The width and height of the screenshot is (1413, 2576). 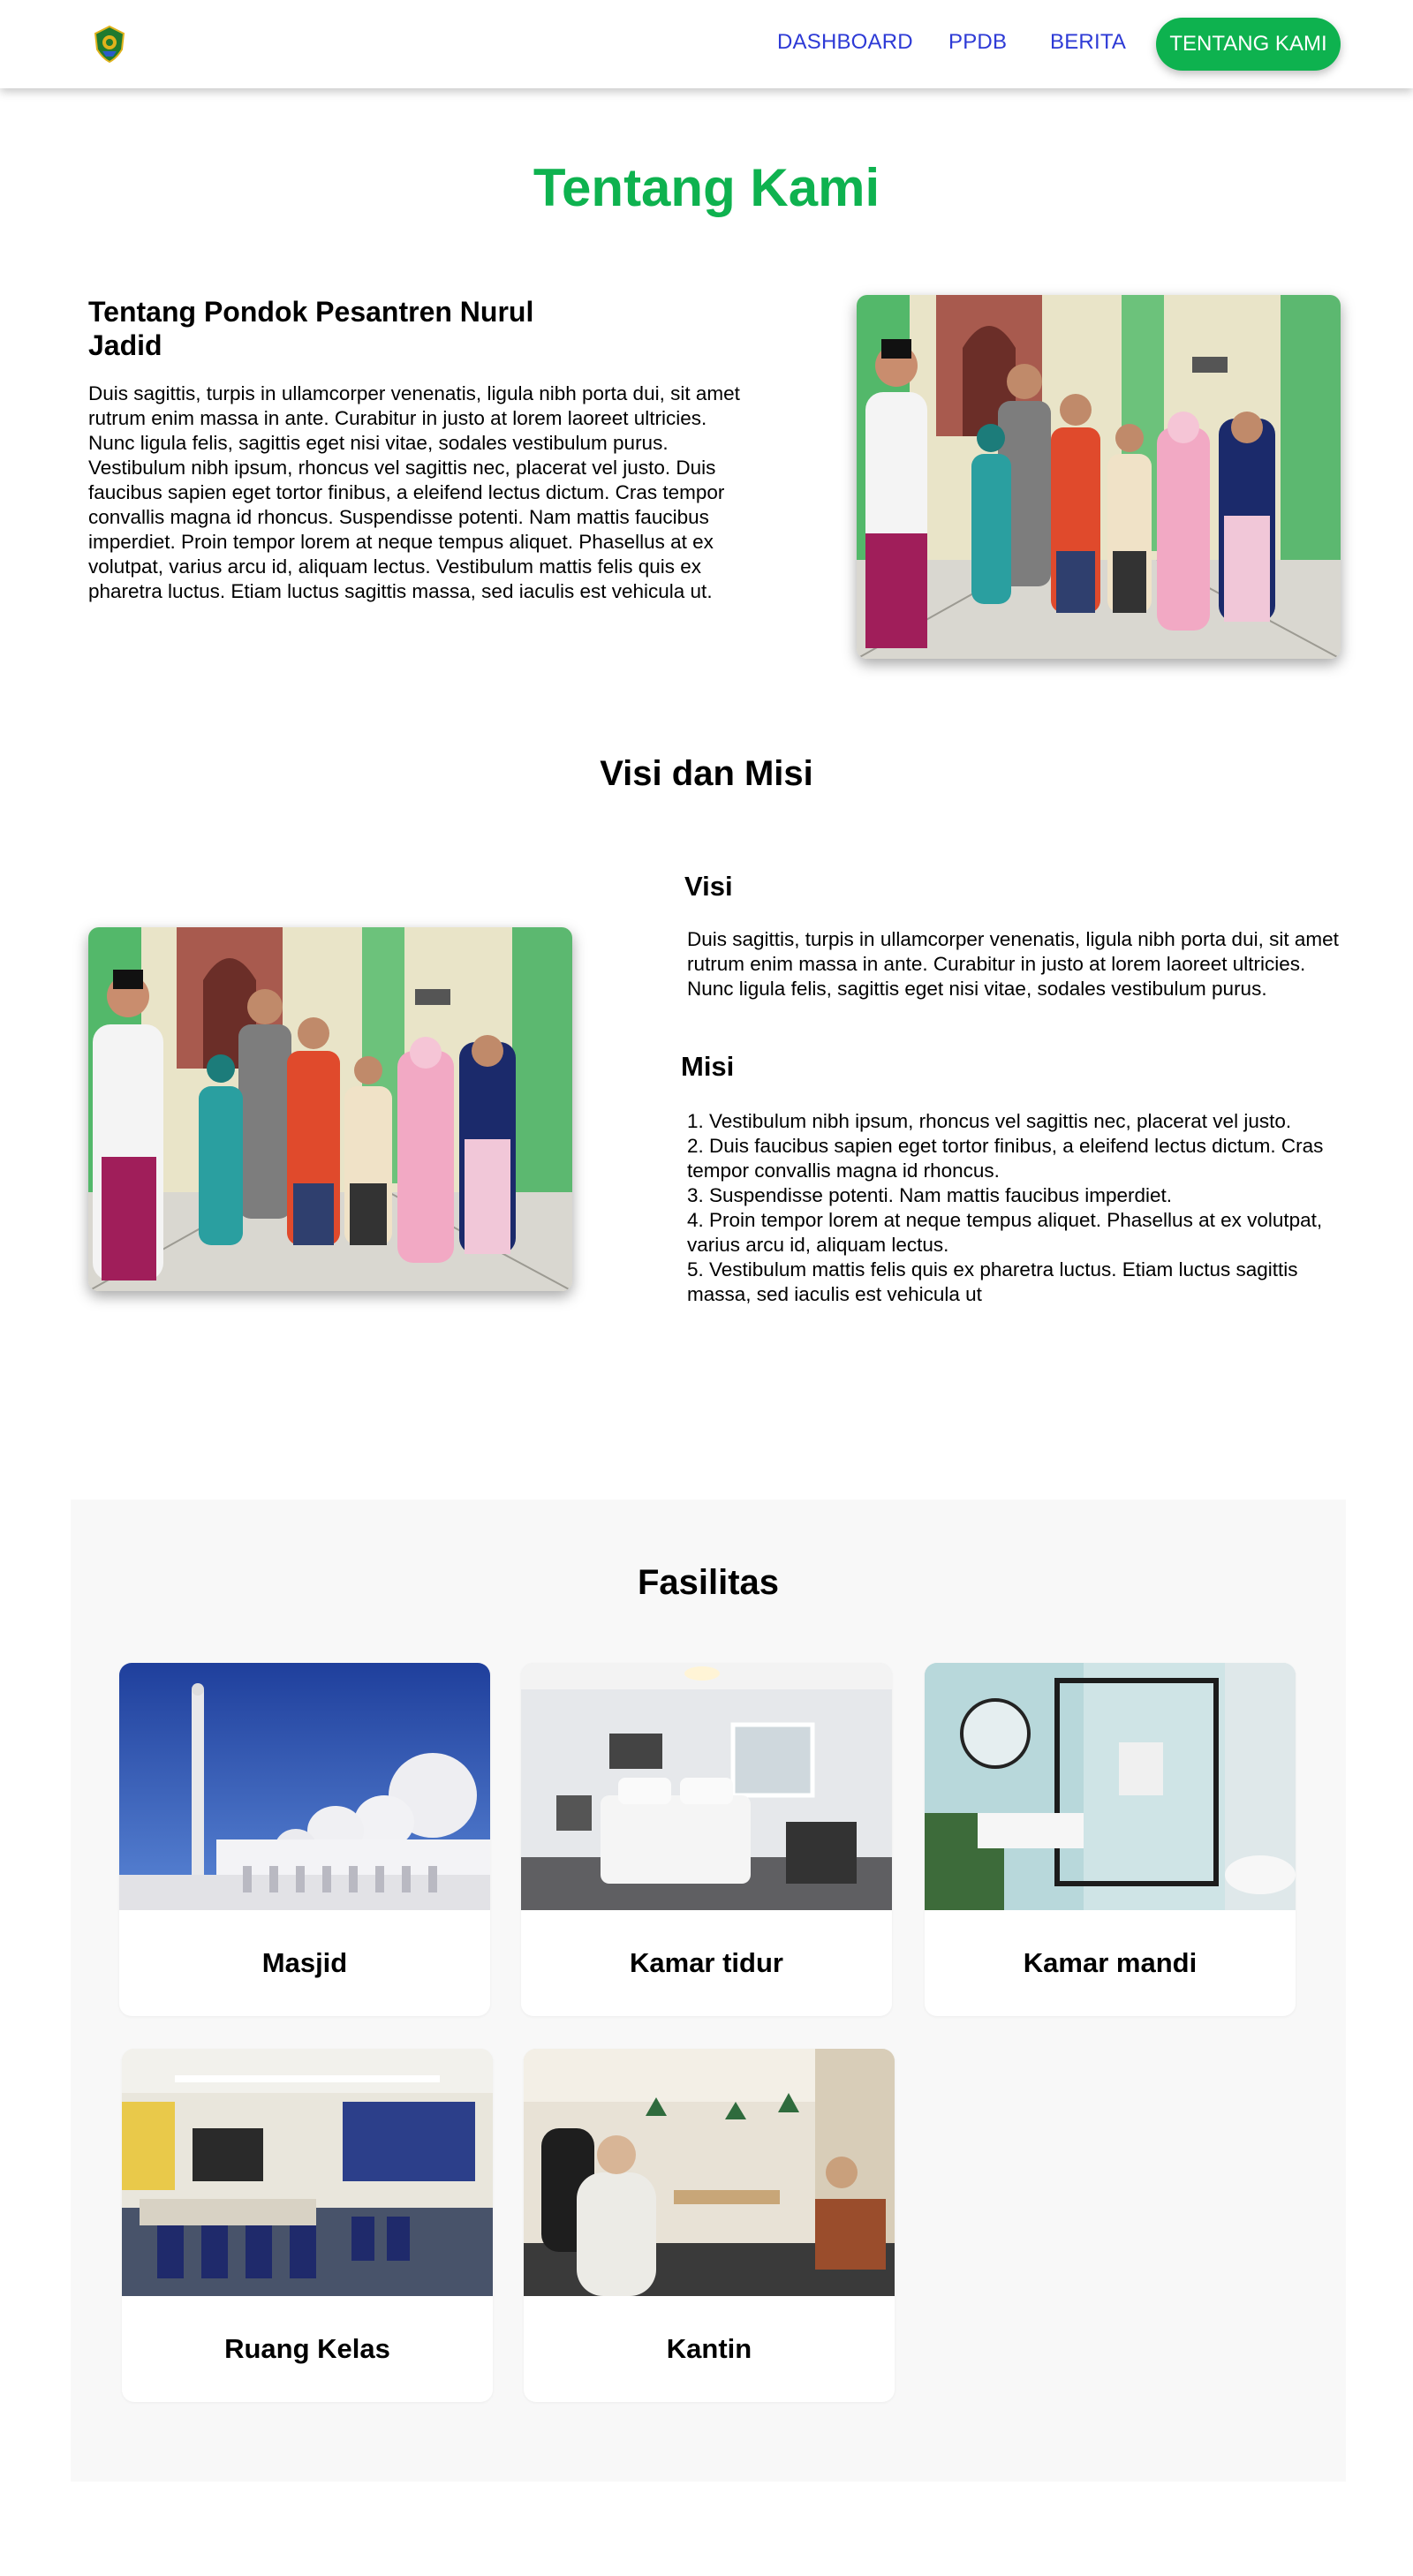 What do you see at coordinates (1111, 1786) in the screenshot?
I see `bathroom-photo` at bounding box center [1111, 1786].